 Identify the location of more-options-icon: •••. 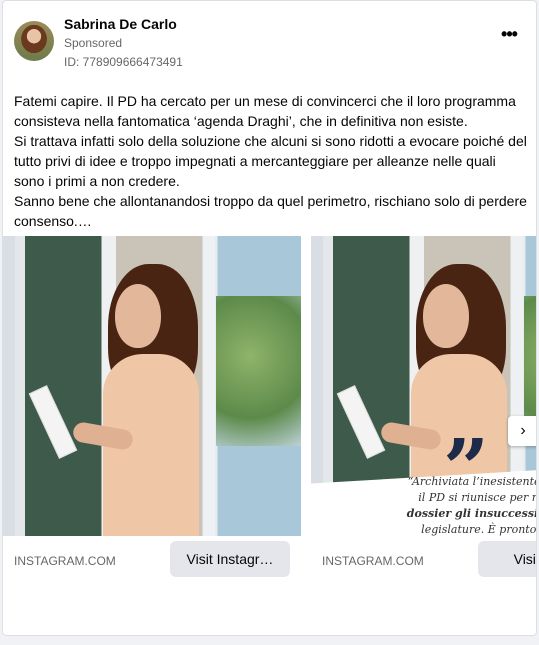
(509, 35).